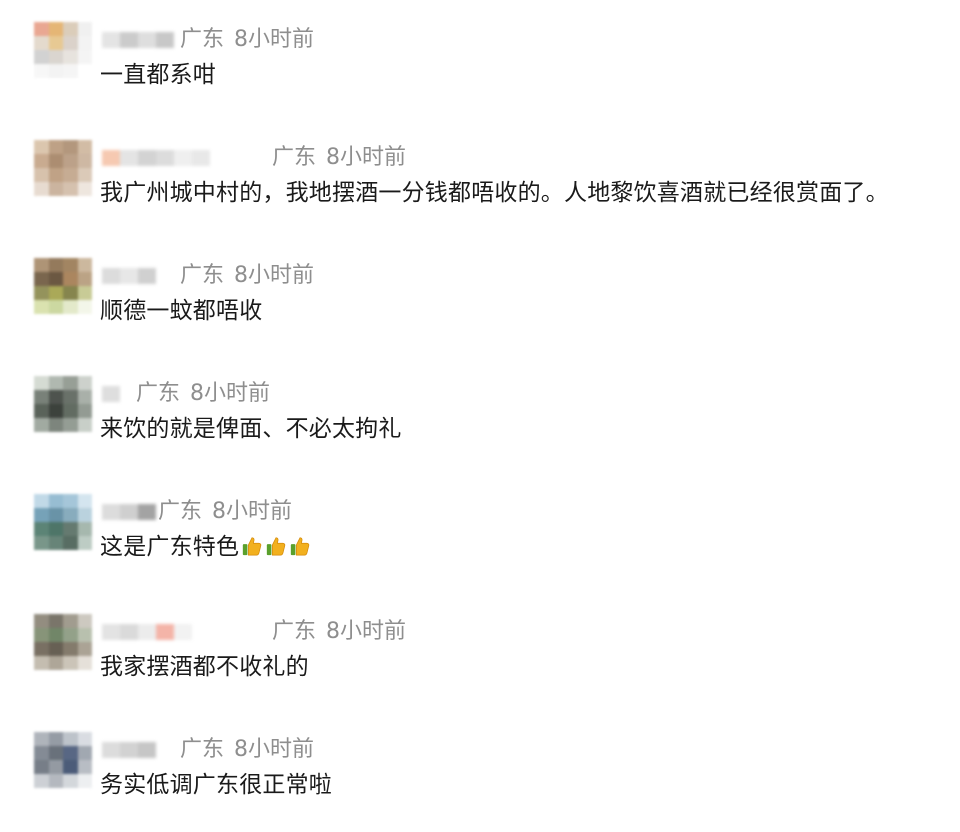 The height and width of the screenshot is (832, 960). I want to click on comment-text: 顺德一蚊都唔收, so click(181, 311).